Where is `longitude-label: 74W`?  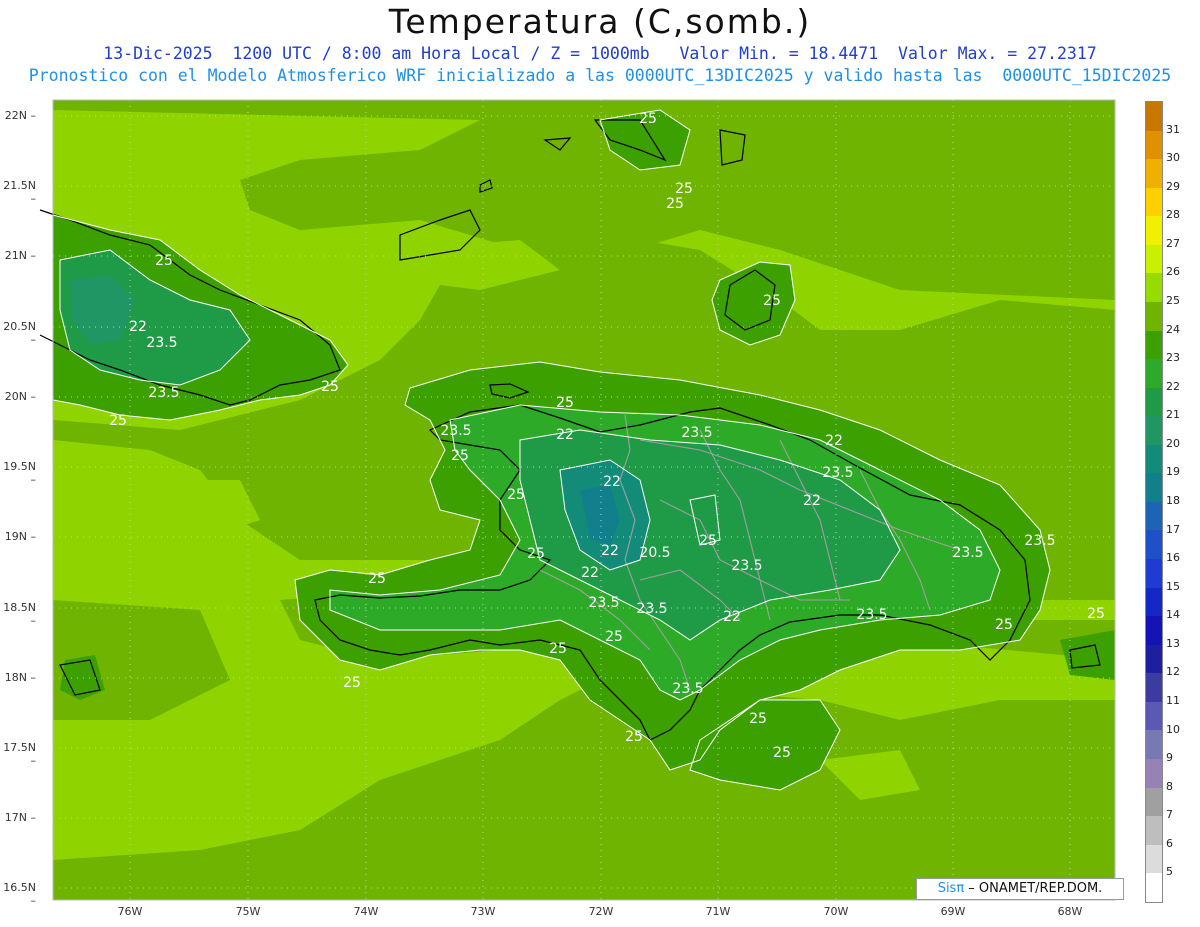
longitude-label: 74W is located at coordinates (366, 911).